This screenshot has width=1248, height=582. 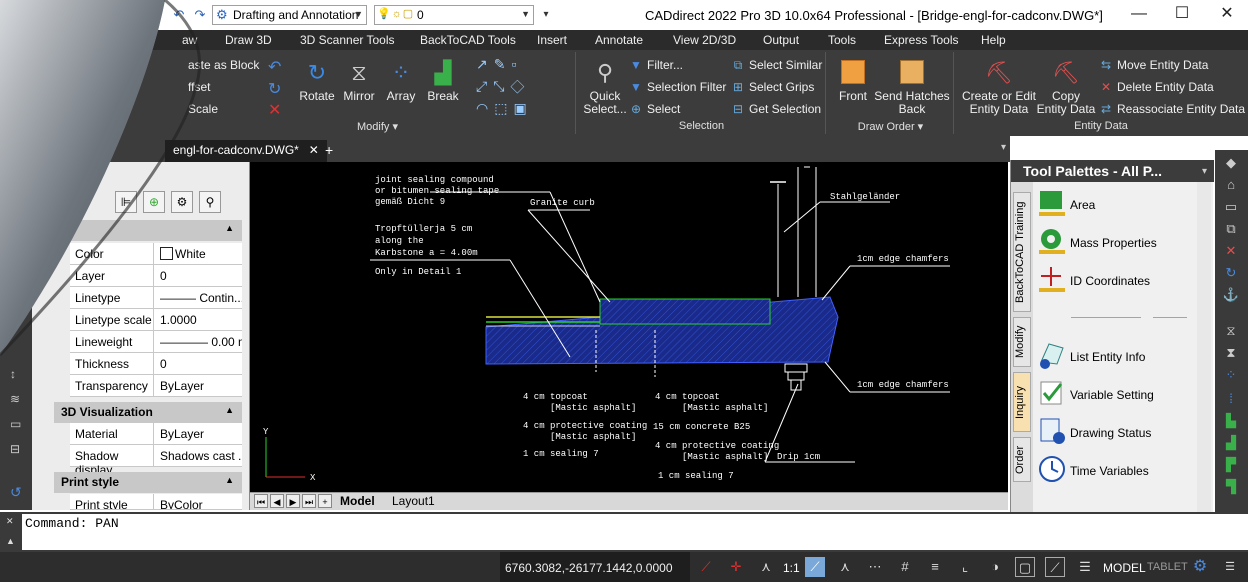 What do you see at coordinates (875, 567) in the screenshot?
I see `osnap-tracking-icon: ⋯` at bounding box center [875, 567].